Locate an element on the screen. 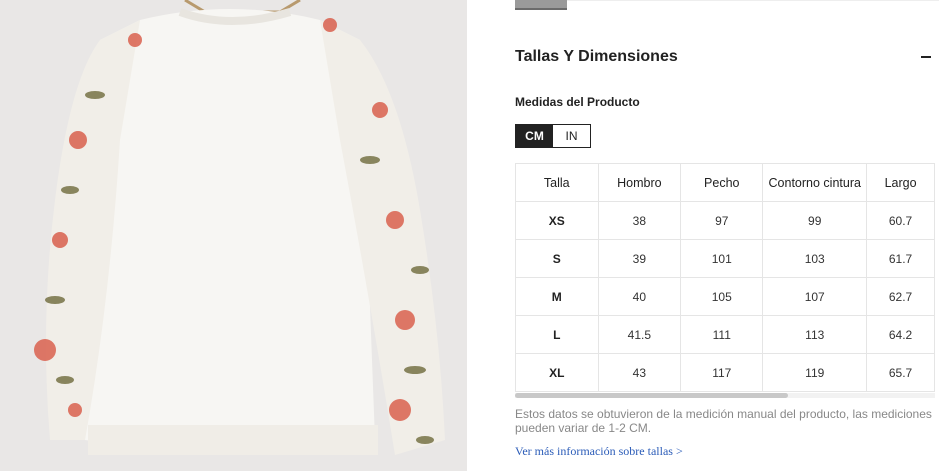 The width and height of the screenshot is (947, 471). thumbnail-image is located at coordinates (541, 5).